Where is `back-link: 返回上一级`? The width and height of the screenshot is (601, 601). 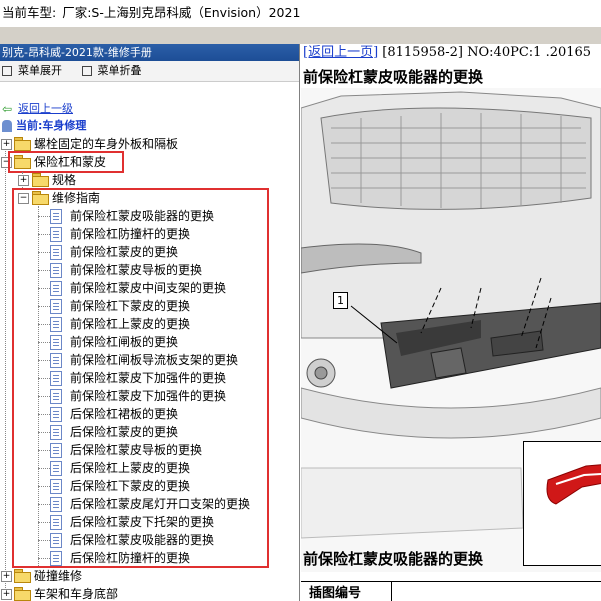 back-link: 返回上一级 is located at coordinates (45, 109).